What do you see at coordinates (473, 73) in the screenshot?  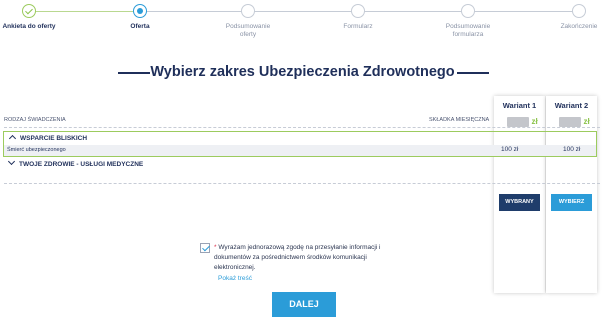 I see `heading-rule-right` at bounding box center [473, 73].